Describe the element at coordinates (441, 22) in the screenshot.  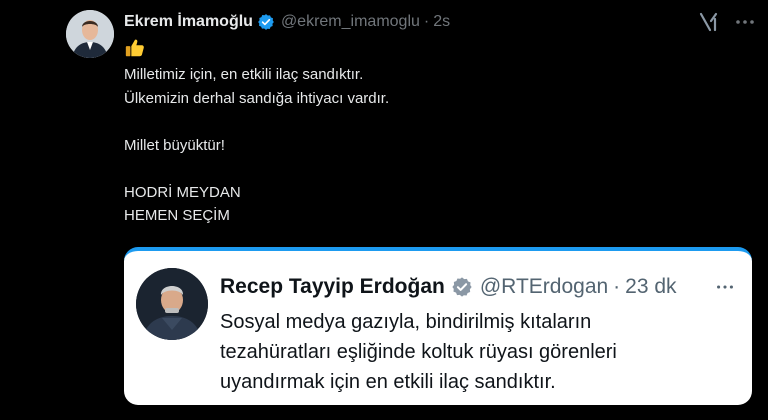
I see `tweet-timestamp: 2s` at that location.